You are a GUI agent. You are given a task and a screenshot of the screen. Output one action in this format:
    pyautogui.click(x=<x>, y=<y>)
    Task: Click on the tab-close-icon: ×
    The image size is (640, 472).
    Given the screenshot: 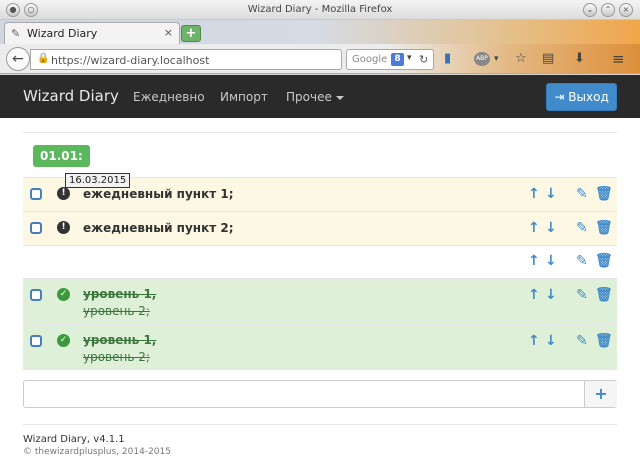 What is the action you would take?
    pyautogui.click(x=168, y=32)
    